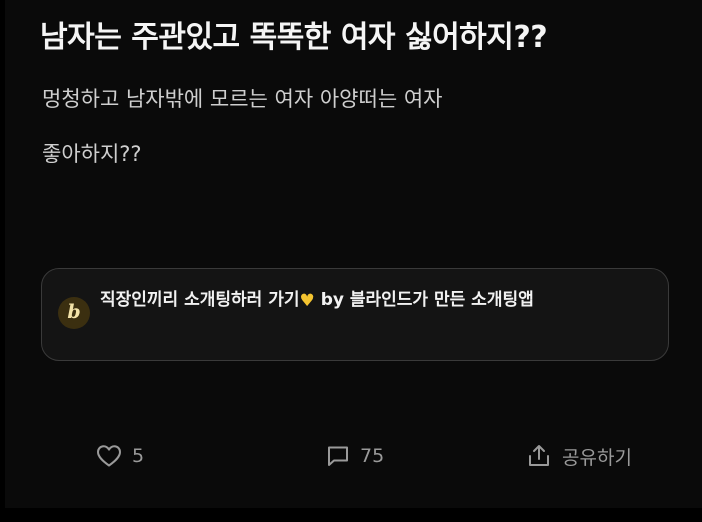 This screenshot has width=702, height=522. Describe the element at coordinates (294, 37) in the screenshot. I see `post-title: 남자는 주관있고 똑똑한 여자 싫어하지??` at that location.